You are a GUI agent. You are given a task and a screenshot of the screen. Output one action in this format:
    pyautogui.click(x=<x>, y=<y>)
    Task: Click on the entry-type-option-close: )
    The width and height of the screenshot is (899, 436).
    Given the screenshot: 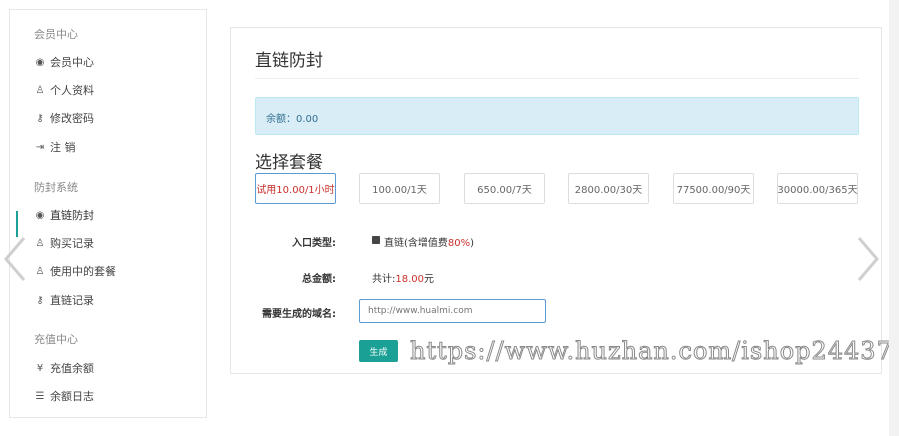 What is the action you would take?
    pyautogui.click(x=472, y=243)
    